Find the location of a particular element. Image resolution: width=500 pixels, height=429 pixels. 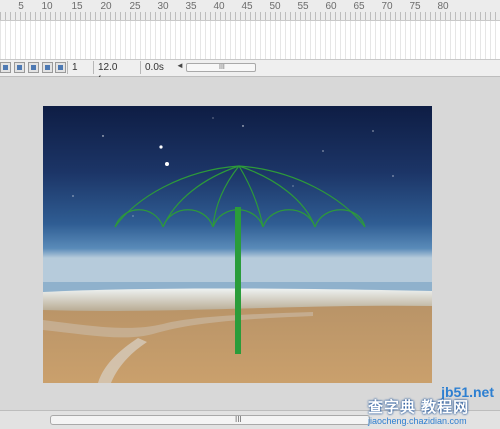

onion-skin-outlines-button-icon is located at coordinates (33, 67).